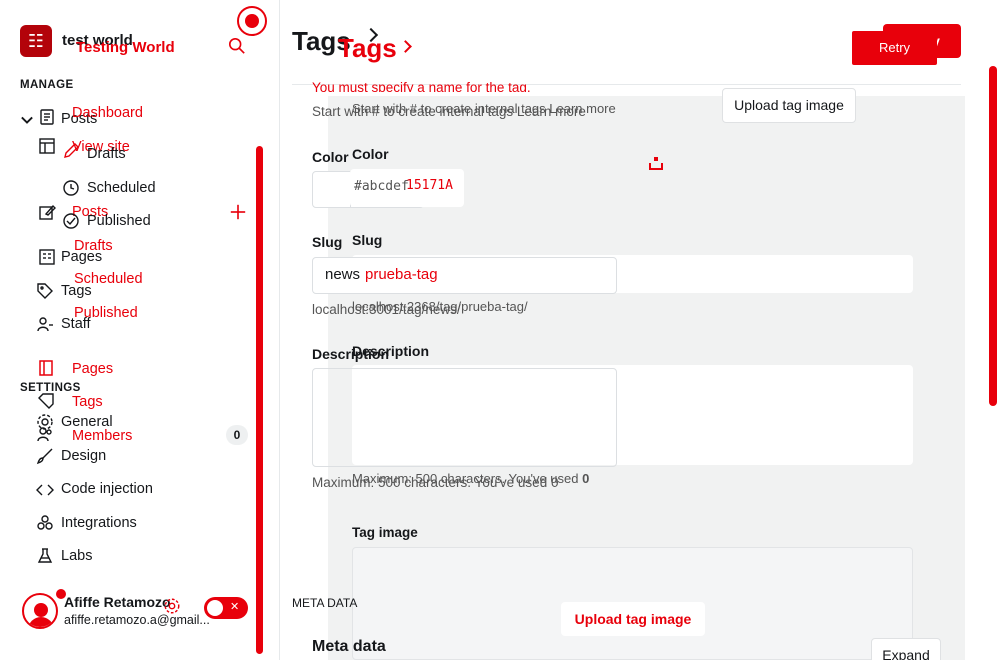  Describe the element at coordinates (464, 275) in the screenshot. I see `slug-input: news` at that location.